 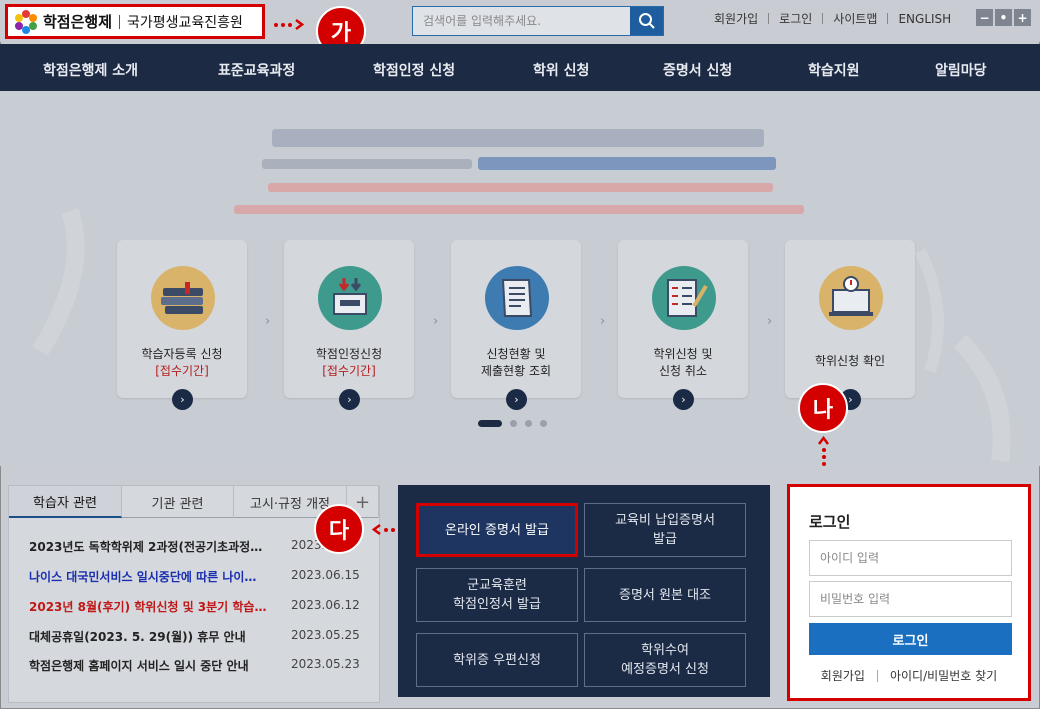 I want to click on button-label-line2: 학점인정서 발급, so click(x=497, y=604).